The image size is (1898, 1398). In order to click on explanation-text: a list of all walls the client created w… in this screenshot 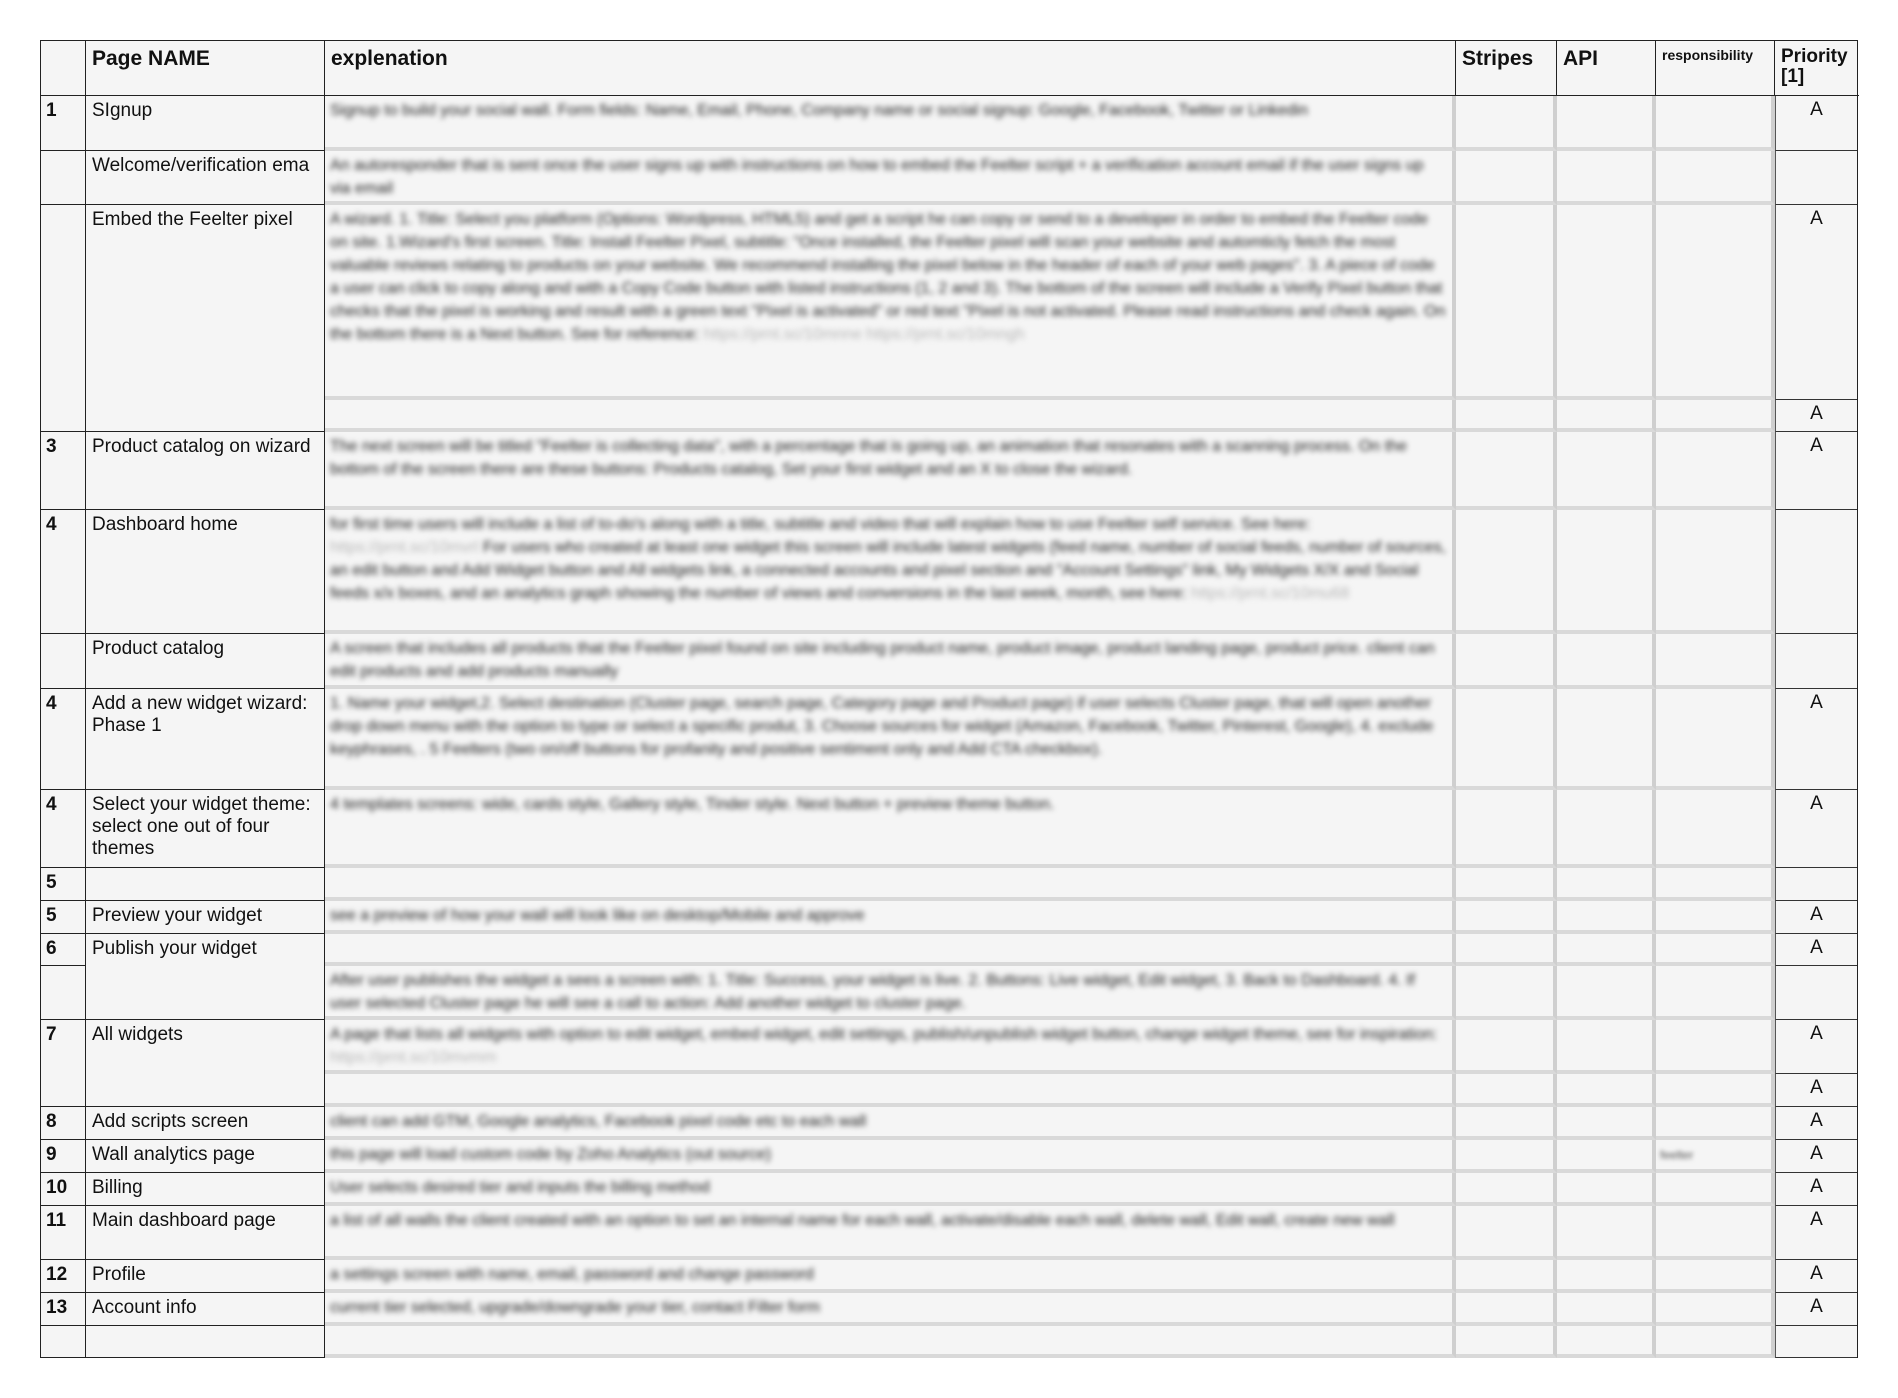, I will do `click(888, 1220)`.